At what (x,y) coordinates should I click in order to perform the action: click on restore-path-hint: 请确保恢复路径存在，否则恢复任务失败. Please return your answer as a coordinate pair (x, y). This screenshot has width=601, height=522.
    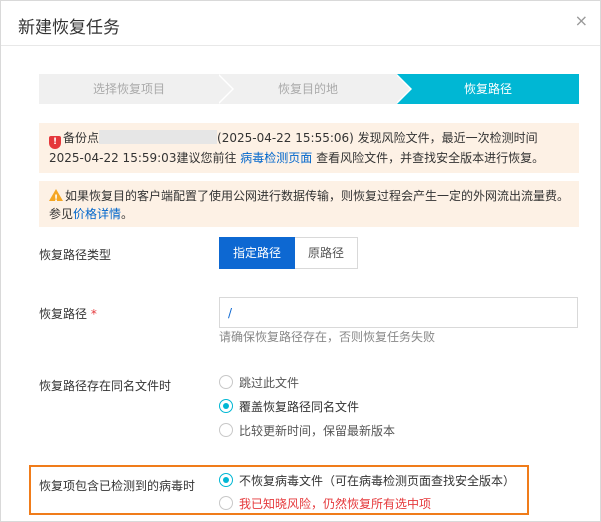
    Looking at the image, I should click on (327, 337).